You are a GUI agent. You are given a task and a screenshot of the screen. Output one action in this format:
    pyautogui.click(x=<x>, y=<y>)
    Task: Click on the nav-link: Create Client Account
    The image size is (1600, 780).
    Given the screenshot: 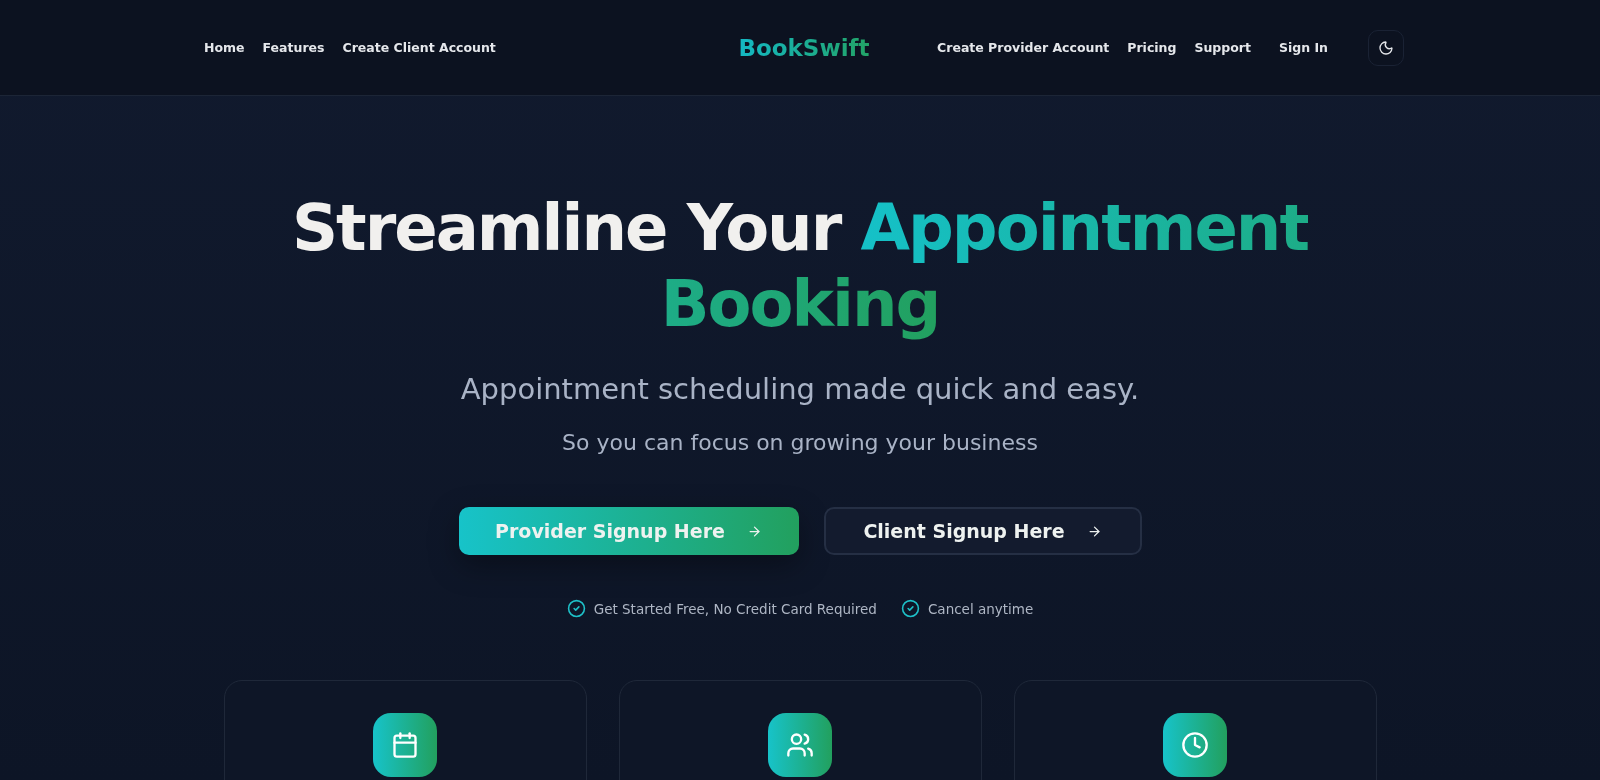 What is the action you would take?
    pyautogui.click(x=419, y=47)
    